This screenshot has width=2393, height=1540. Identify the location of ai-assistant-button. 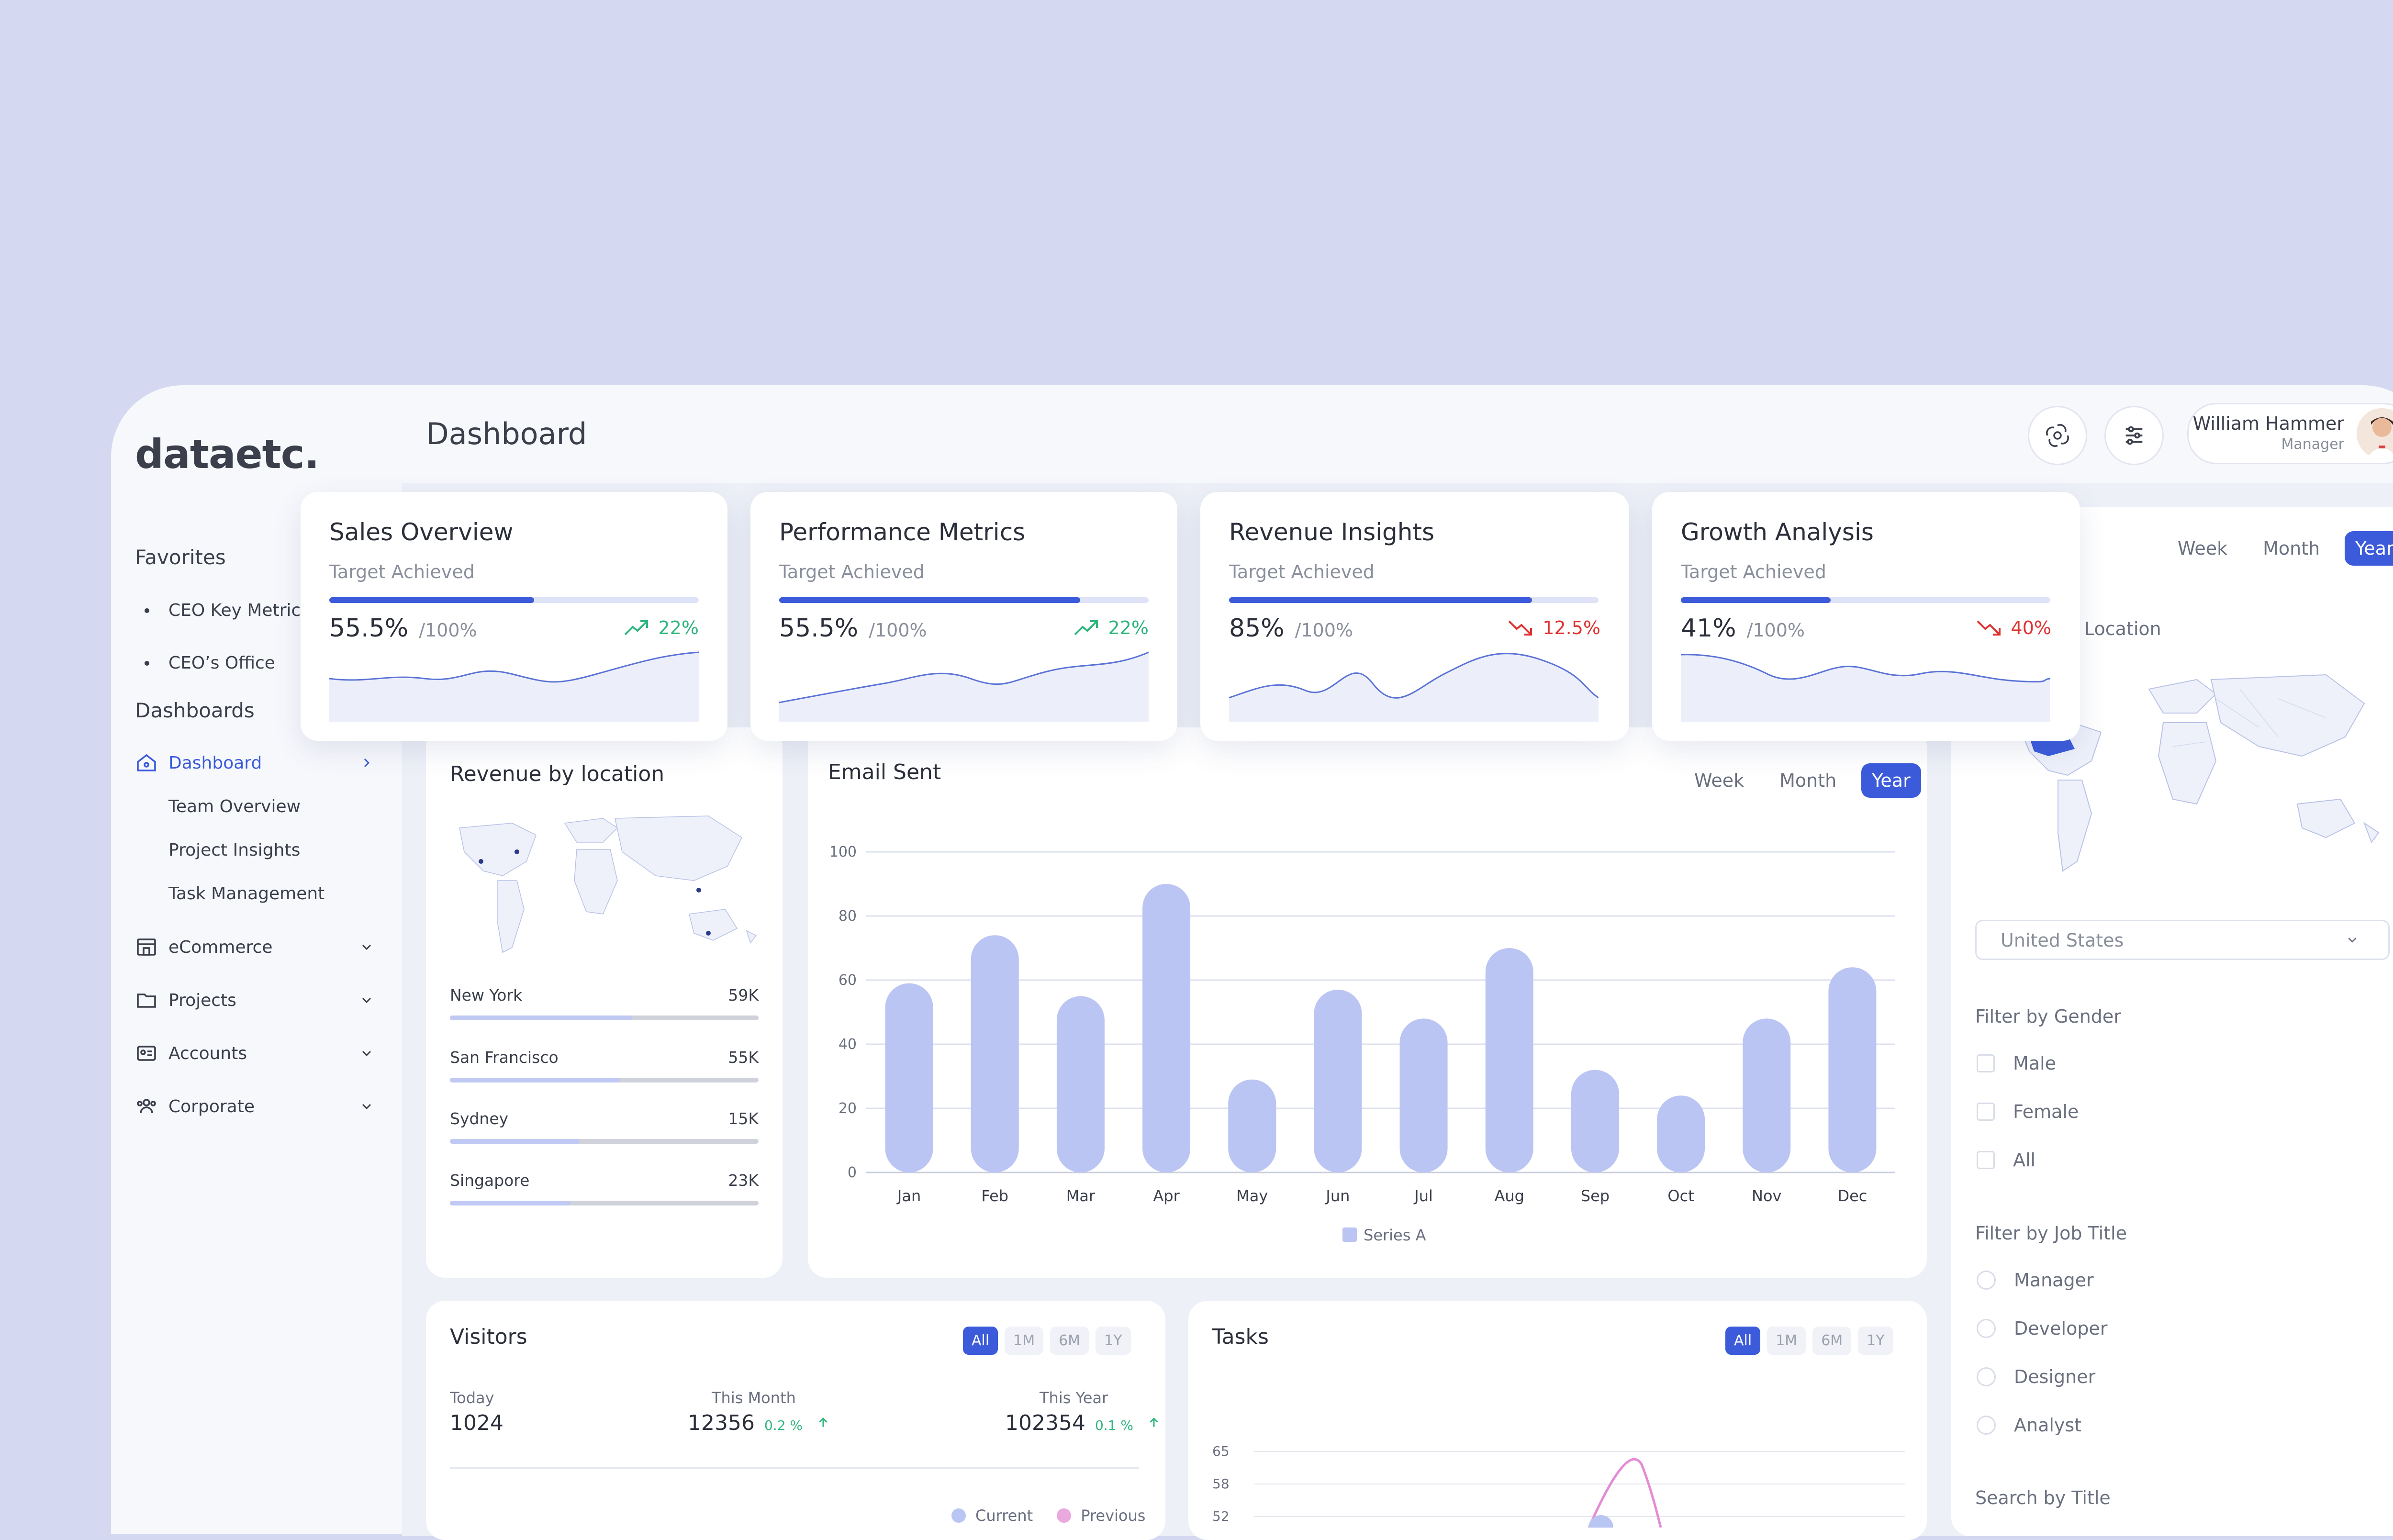
(2058, 435).